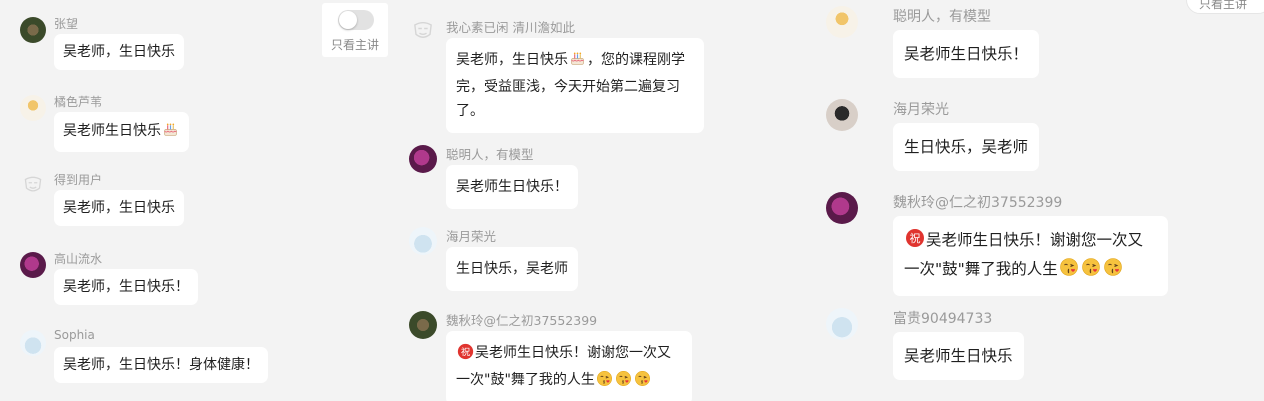  Describe the element at coordinates (348, 20) in the screenshot. I see `toggle-knob` at that location.